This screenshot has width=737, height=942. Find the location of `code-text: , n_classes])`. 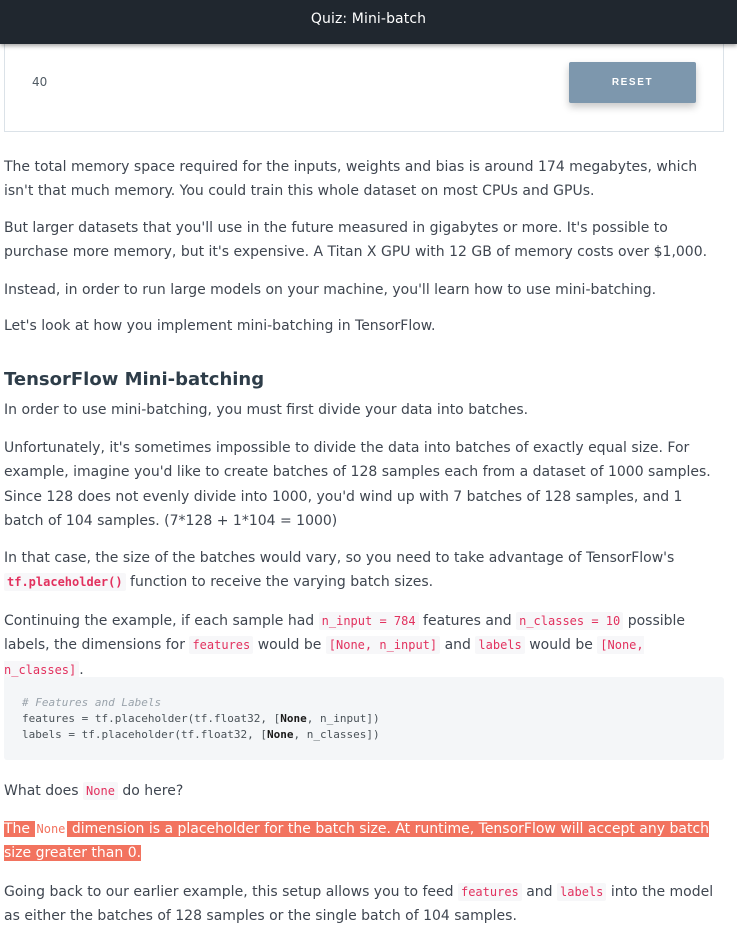

code-text: , n_classes]) is located at coordinates (336, 734).